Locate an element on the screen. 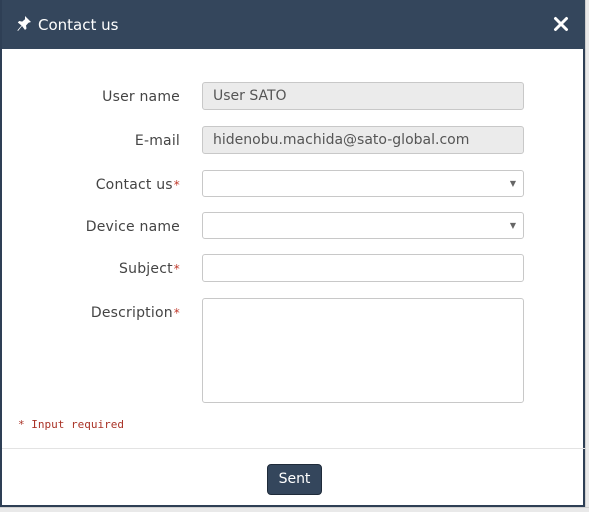  email-label: E-mail is located at coordinates (157, 141).